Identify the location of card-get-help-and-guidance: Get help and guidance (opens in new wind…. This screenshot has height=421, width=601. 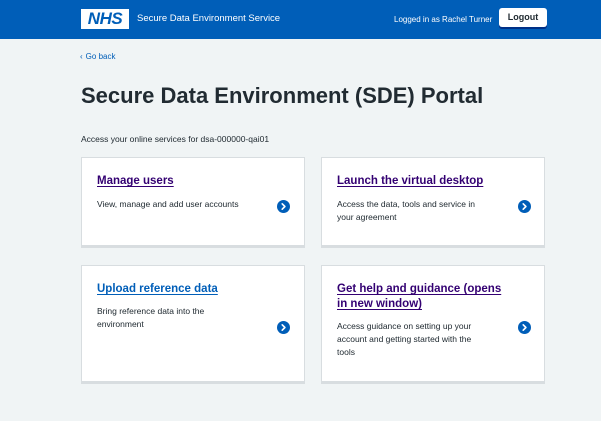
(433, 323).